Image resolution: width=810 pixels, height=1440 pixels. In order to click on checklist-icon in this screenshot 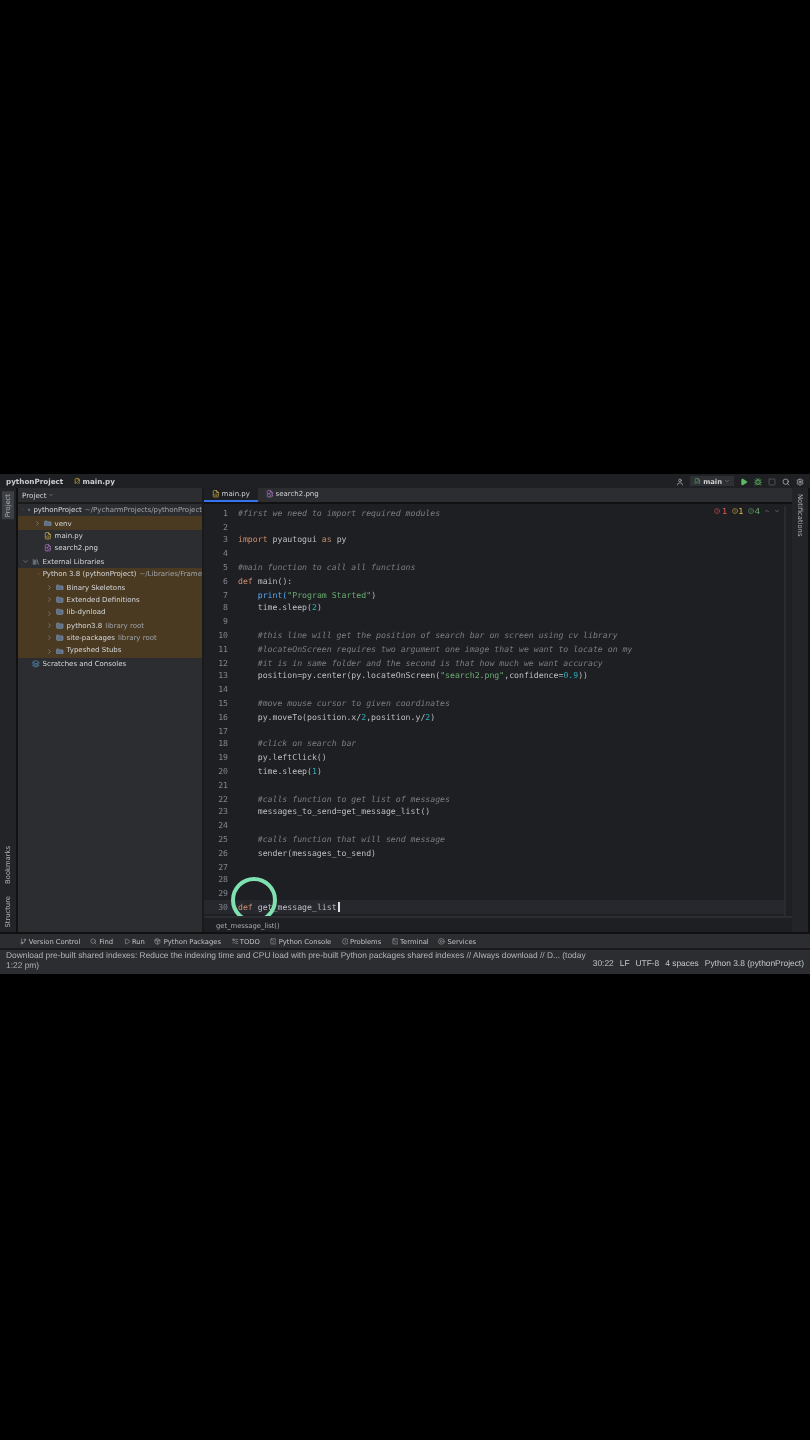, I will do `click(234, 942)`.